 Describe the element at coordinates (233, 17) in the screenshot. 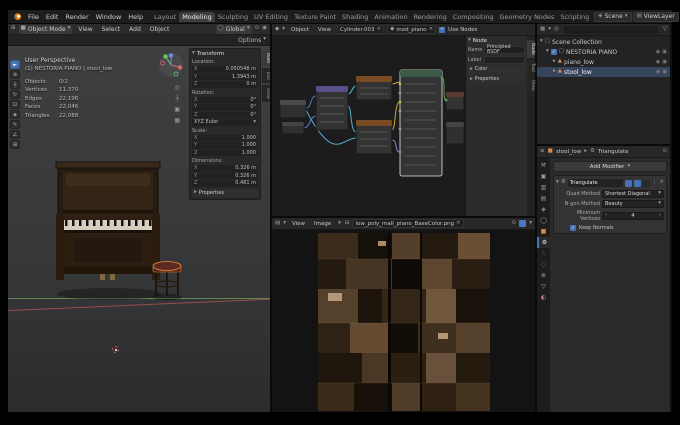

I see `tab-sculpting: Sculpting` at that location.